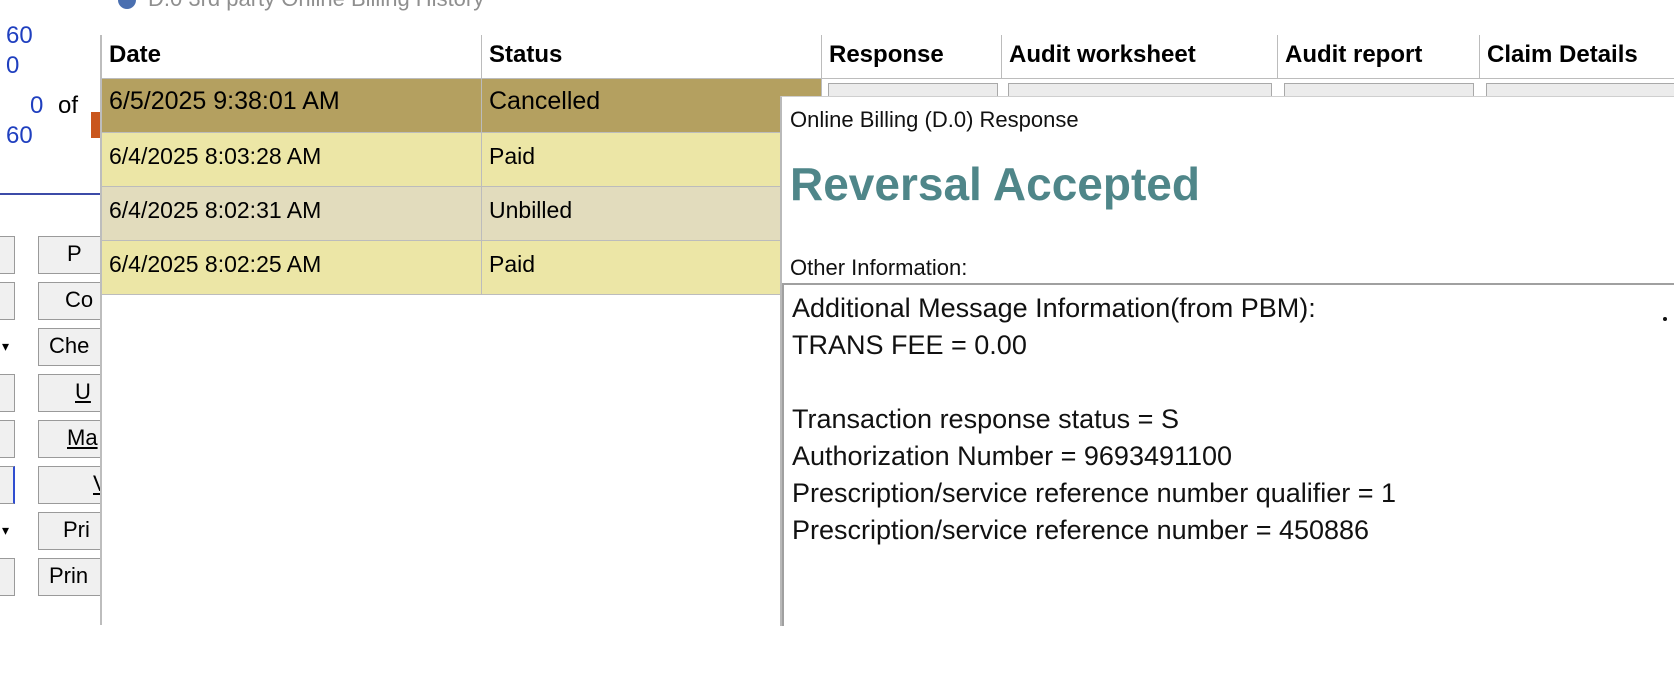  Describe the element at coordinates (50, 194) in the screenshot. I see `divider` at that location.